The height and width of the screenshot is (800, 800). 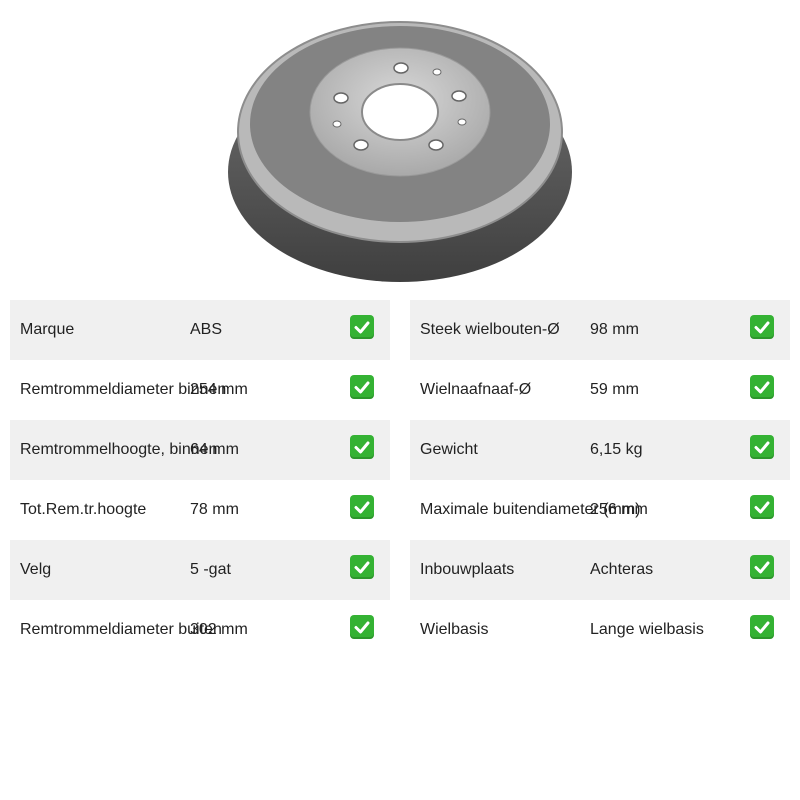 I want to click on spec-row: Remtrommelhoogte, binnen 64 mm, so click(x=200, y=450).